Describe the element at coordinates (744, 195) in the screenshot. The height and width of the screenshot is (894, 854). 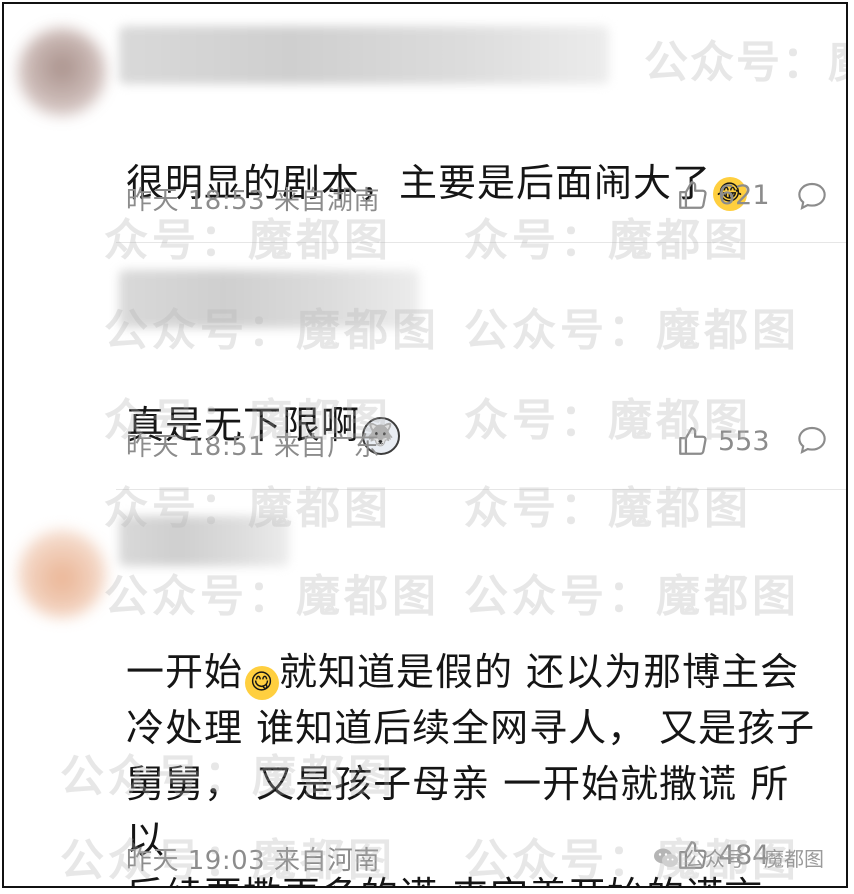
I see `like-count: 621` at that location.